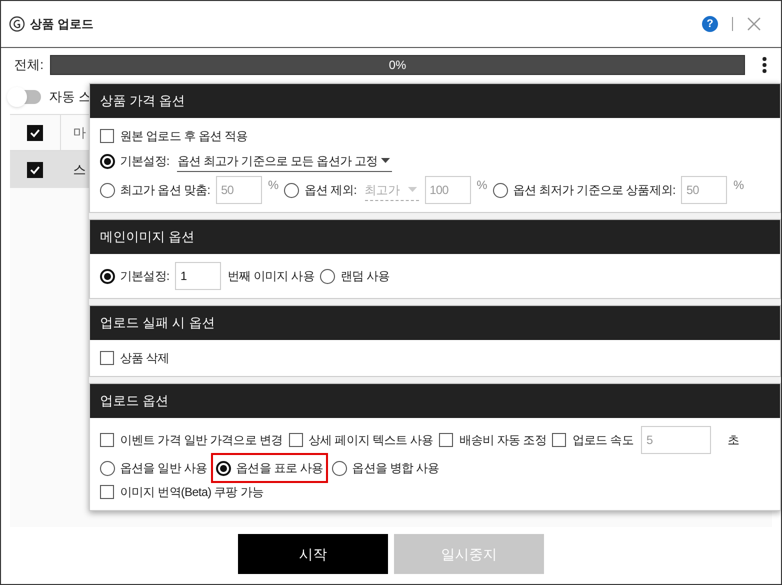  I want to click on radio-label: 옵션을 일반 사용, so click(164, 468).